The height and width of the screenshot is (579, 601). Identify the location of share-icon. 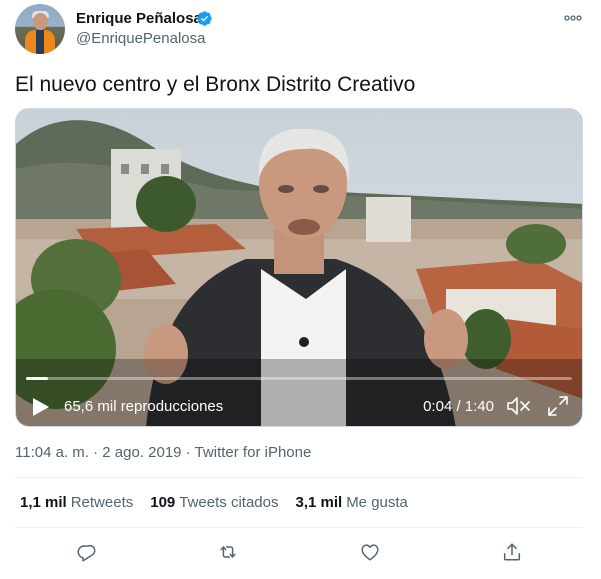
(512, 552).